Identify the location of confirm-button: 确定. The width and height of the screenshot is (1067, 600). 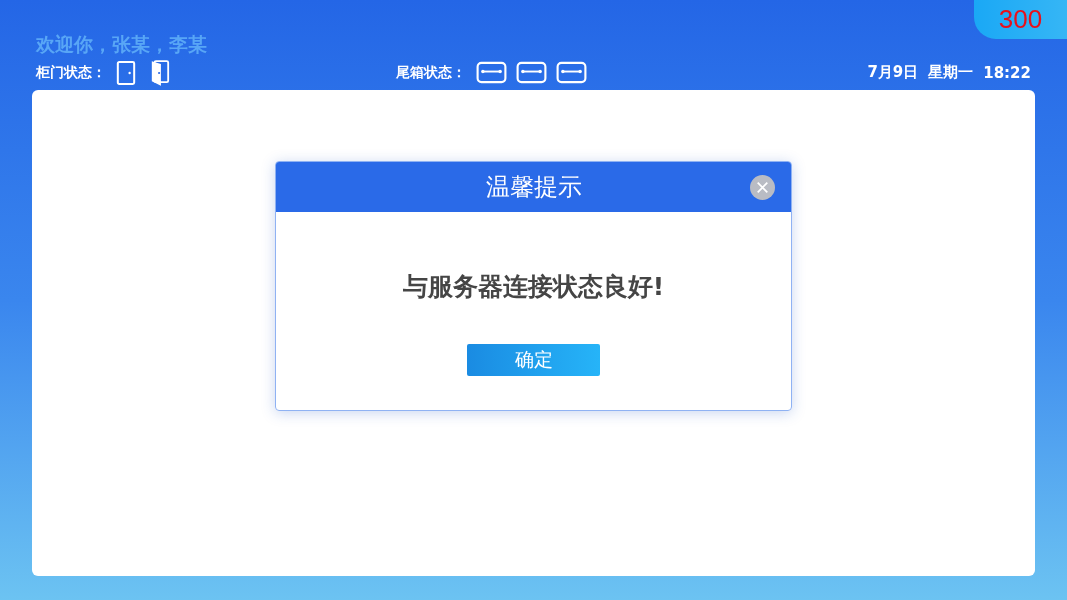
(533, 360).